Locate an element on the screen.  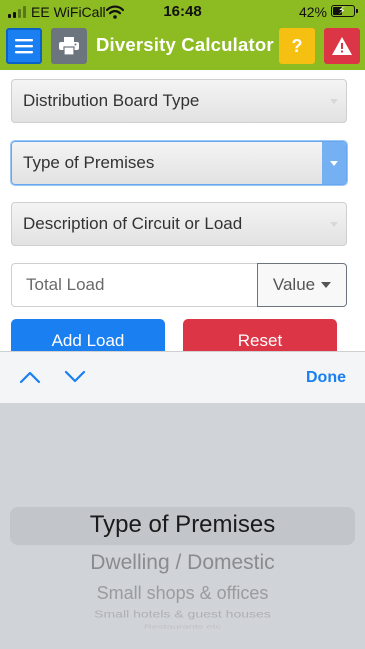
picker-option-selected: Type of Premises is located at coordinates (182, 525).